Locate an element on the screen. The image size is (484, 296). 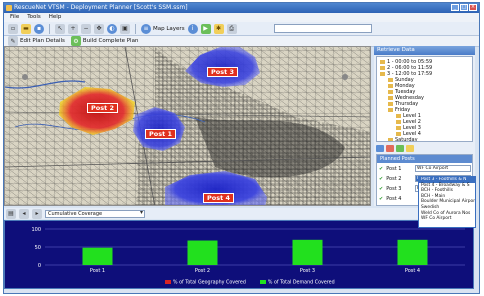
menu-tools: Tools is located at coordinates (34, 17).